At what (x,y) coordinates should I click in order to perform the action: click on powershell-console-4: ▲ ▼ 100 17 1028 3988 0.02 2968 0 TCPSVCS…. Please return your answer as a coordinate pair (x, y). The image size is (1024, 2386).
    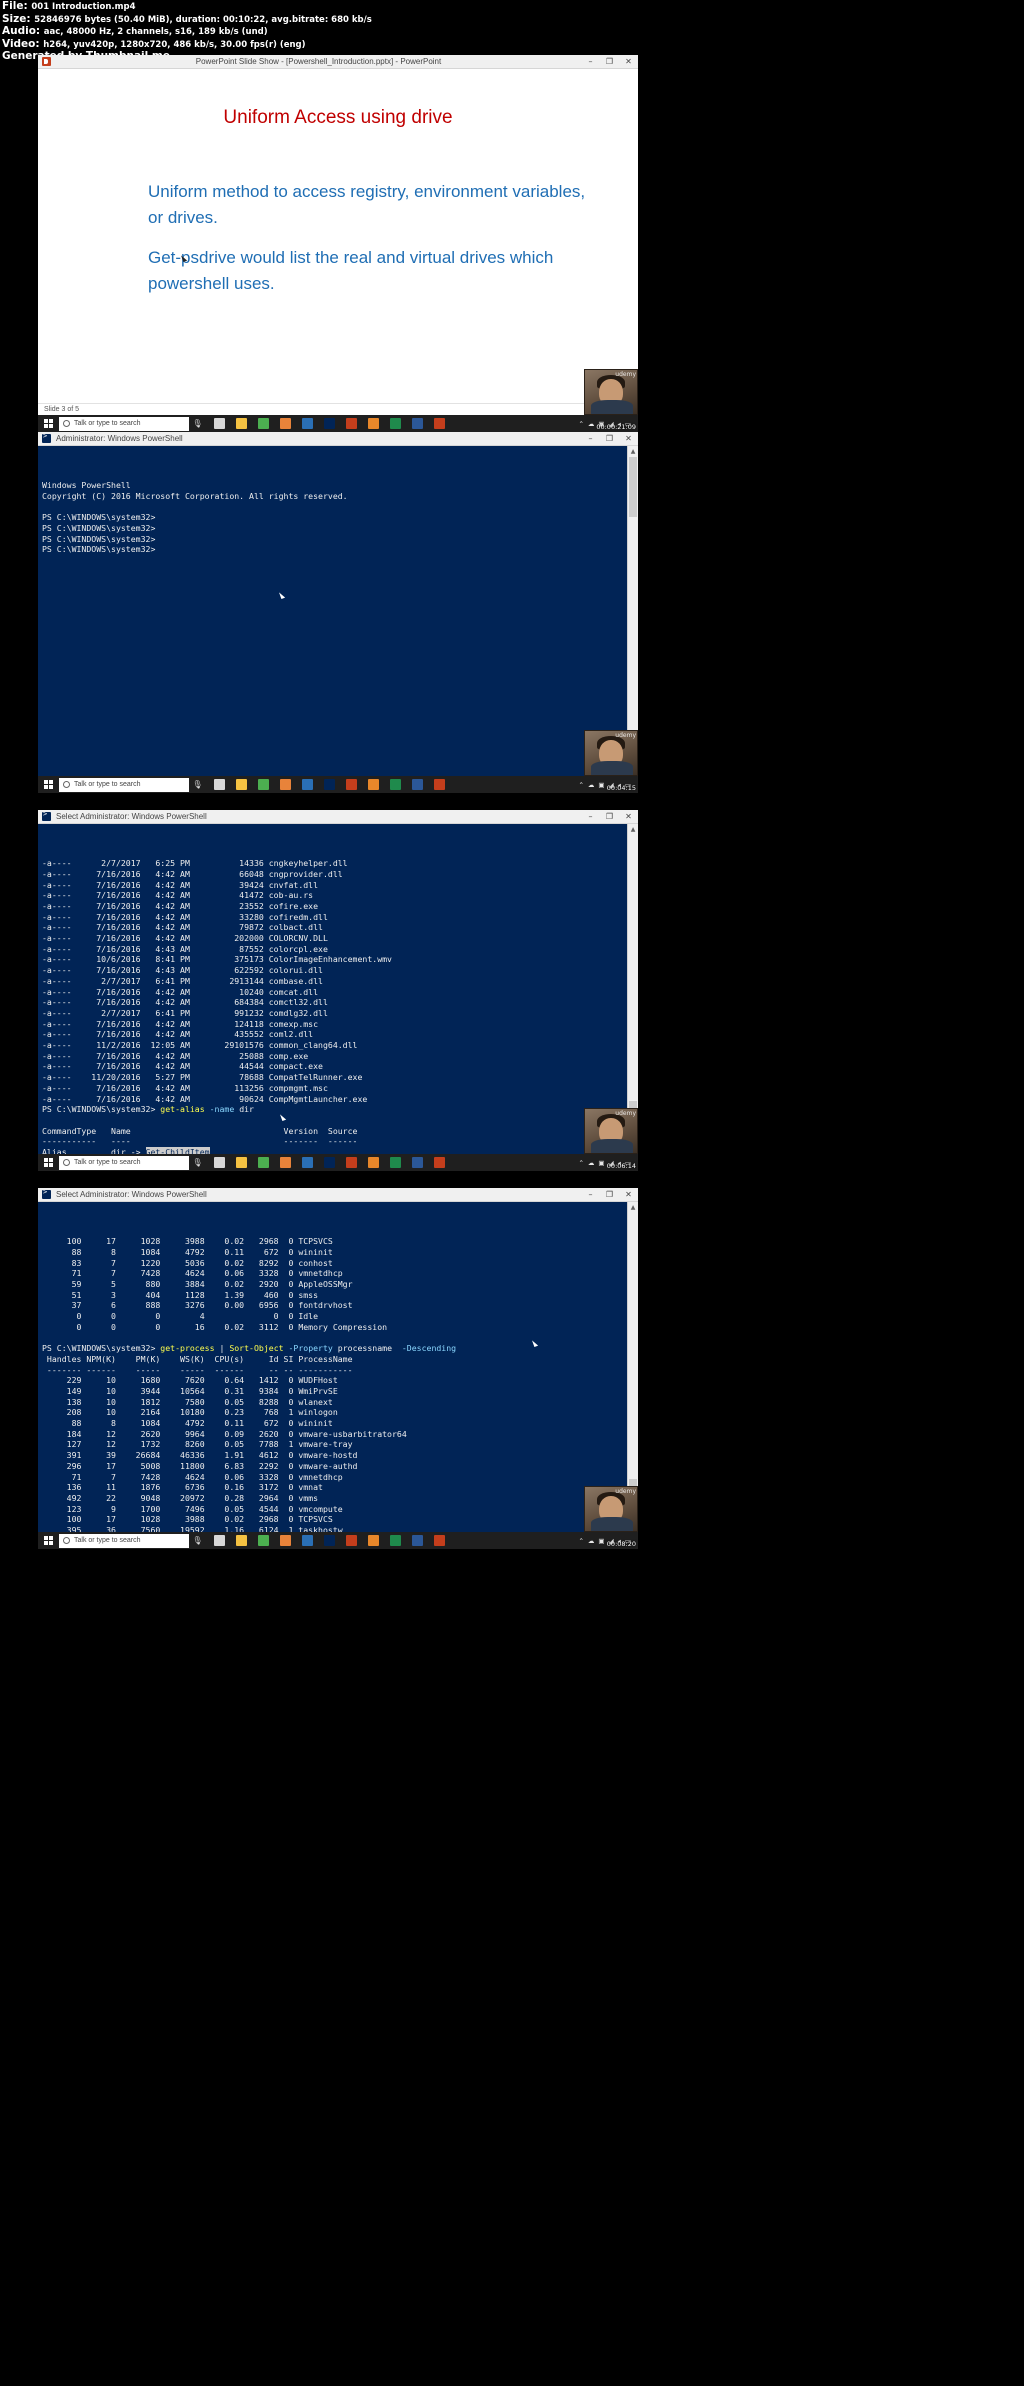
    Looking at the image, I should click on (338, 1367).